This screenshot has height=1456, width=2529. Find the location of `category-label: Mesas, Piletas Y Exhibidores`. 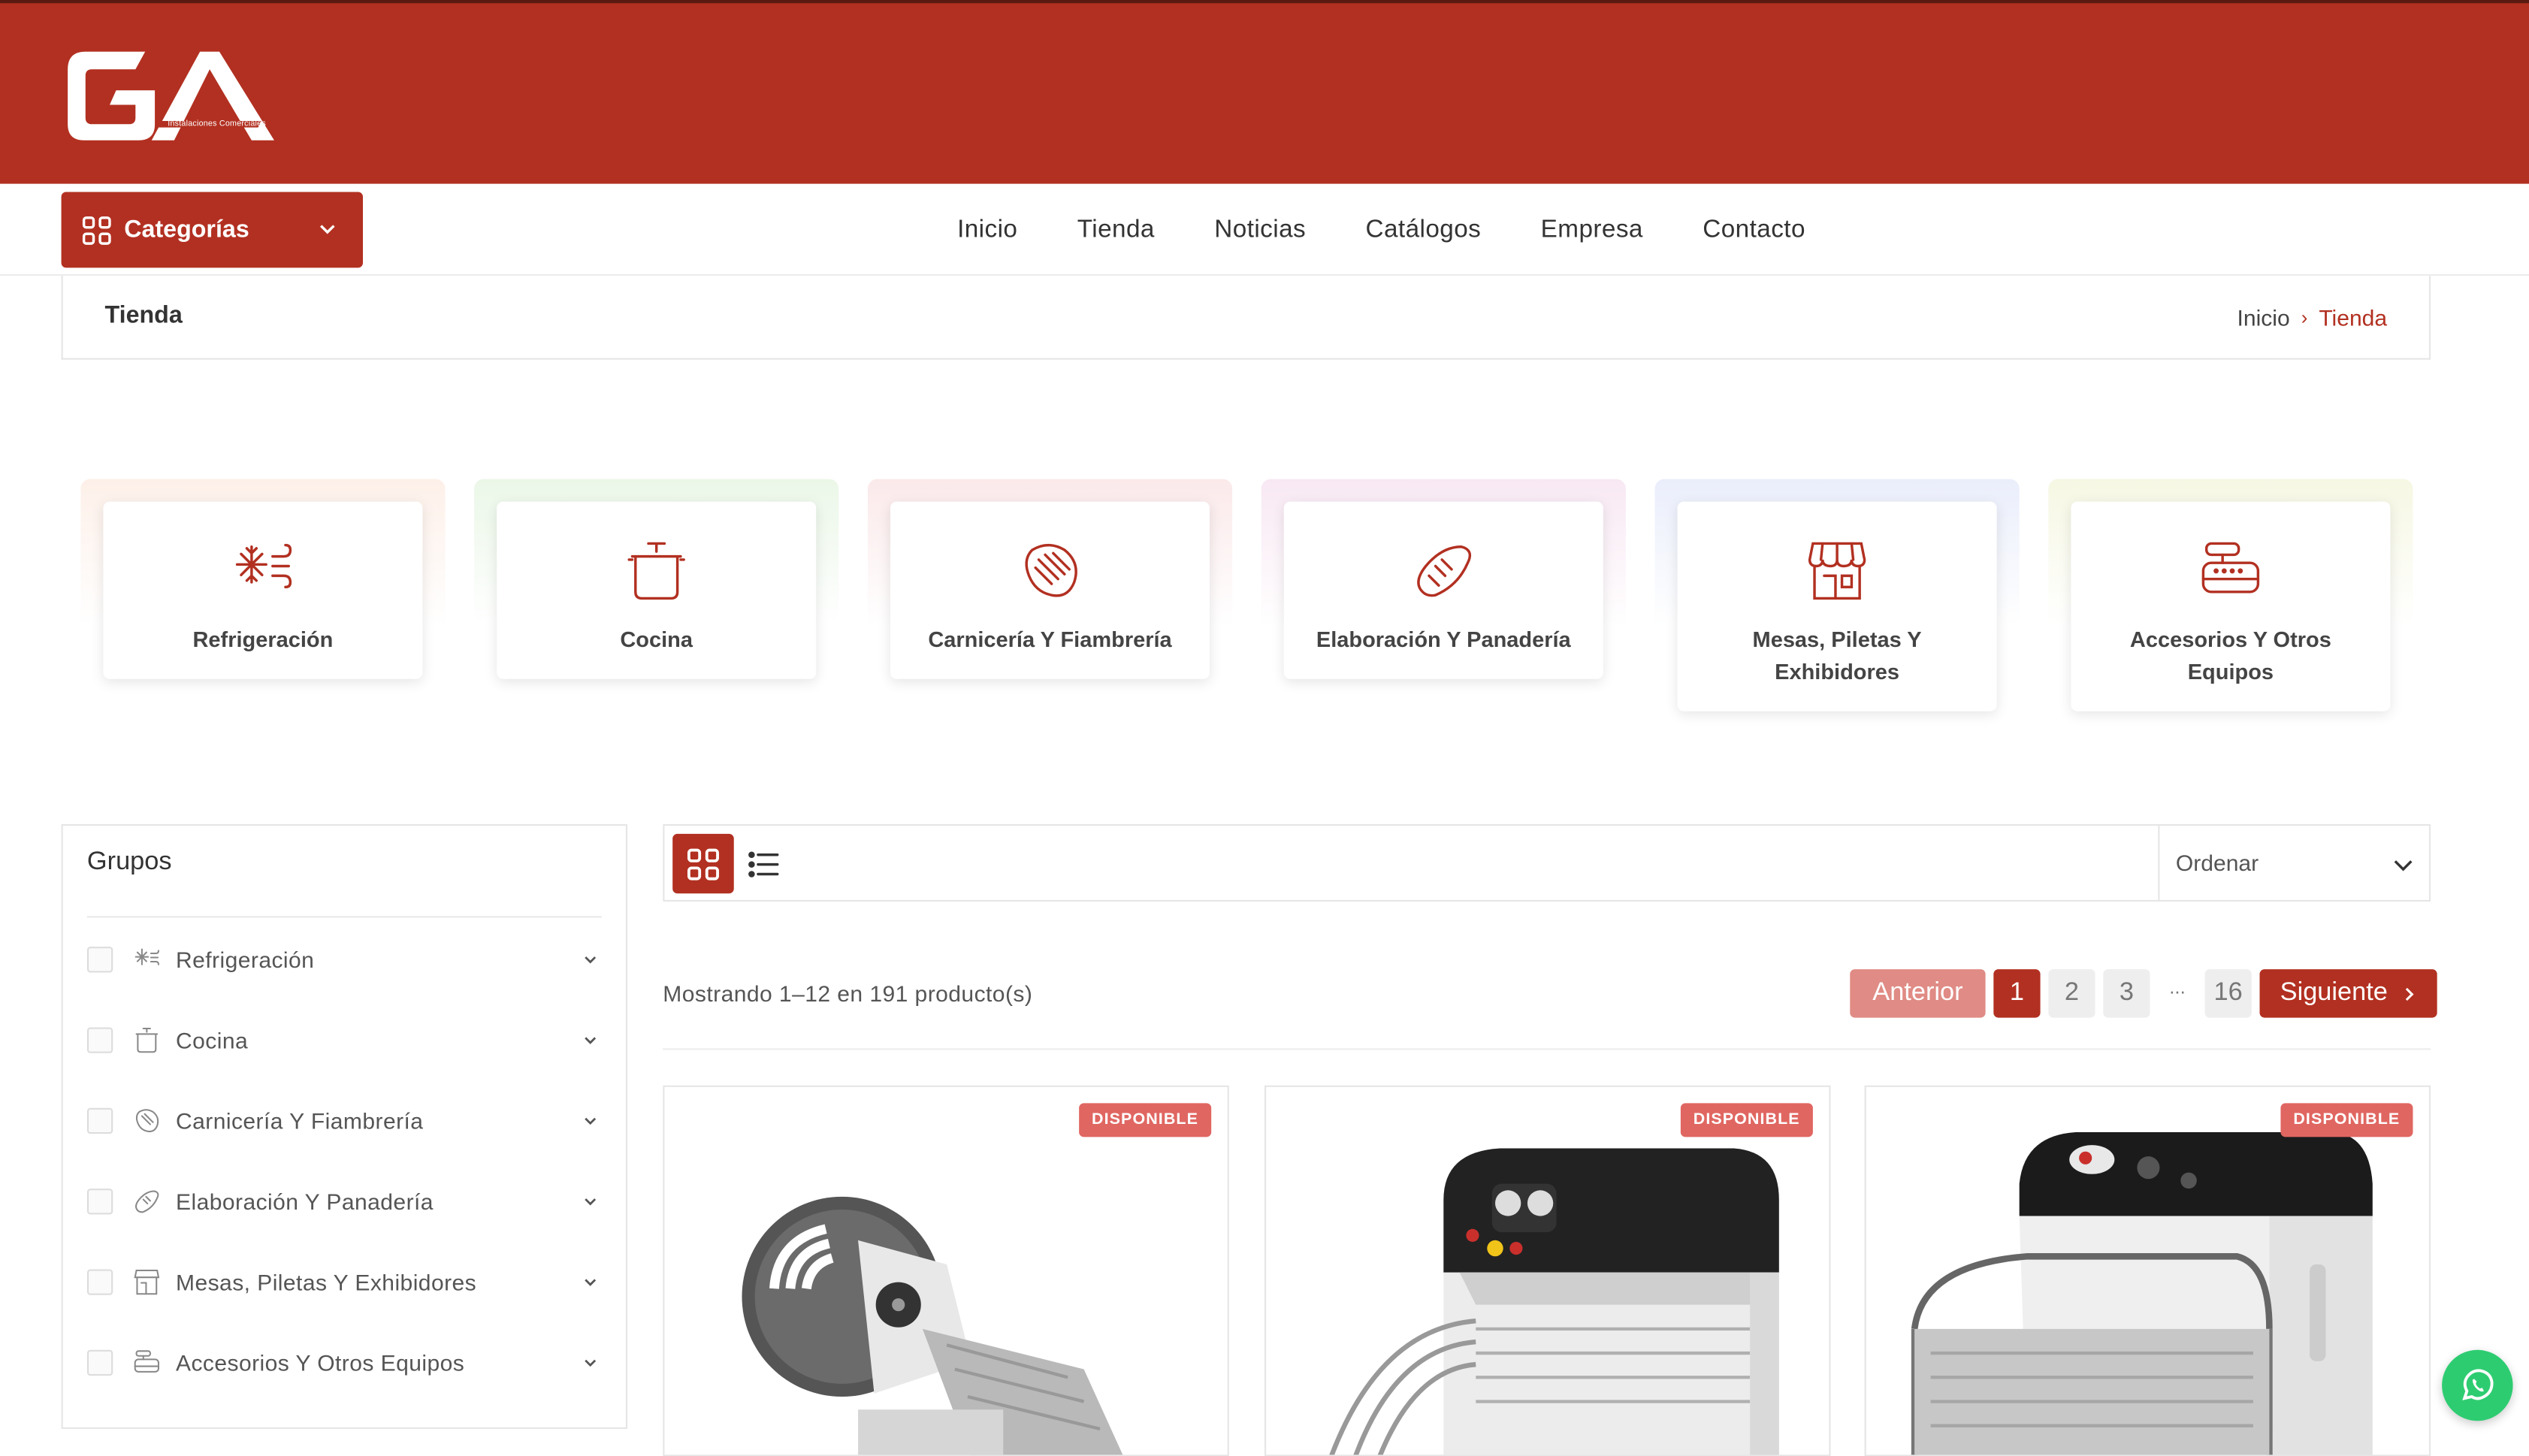

category-label: Mesas, Piletas Y Exhibidores is located at coordinates (1837, 655).